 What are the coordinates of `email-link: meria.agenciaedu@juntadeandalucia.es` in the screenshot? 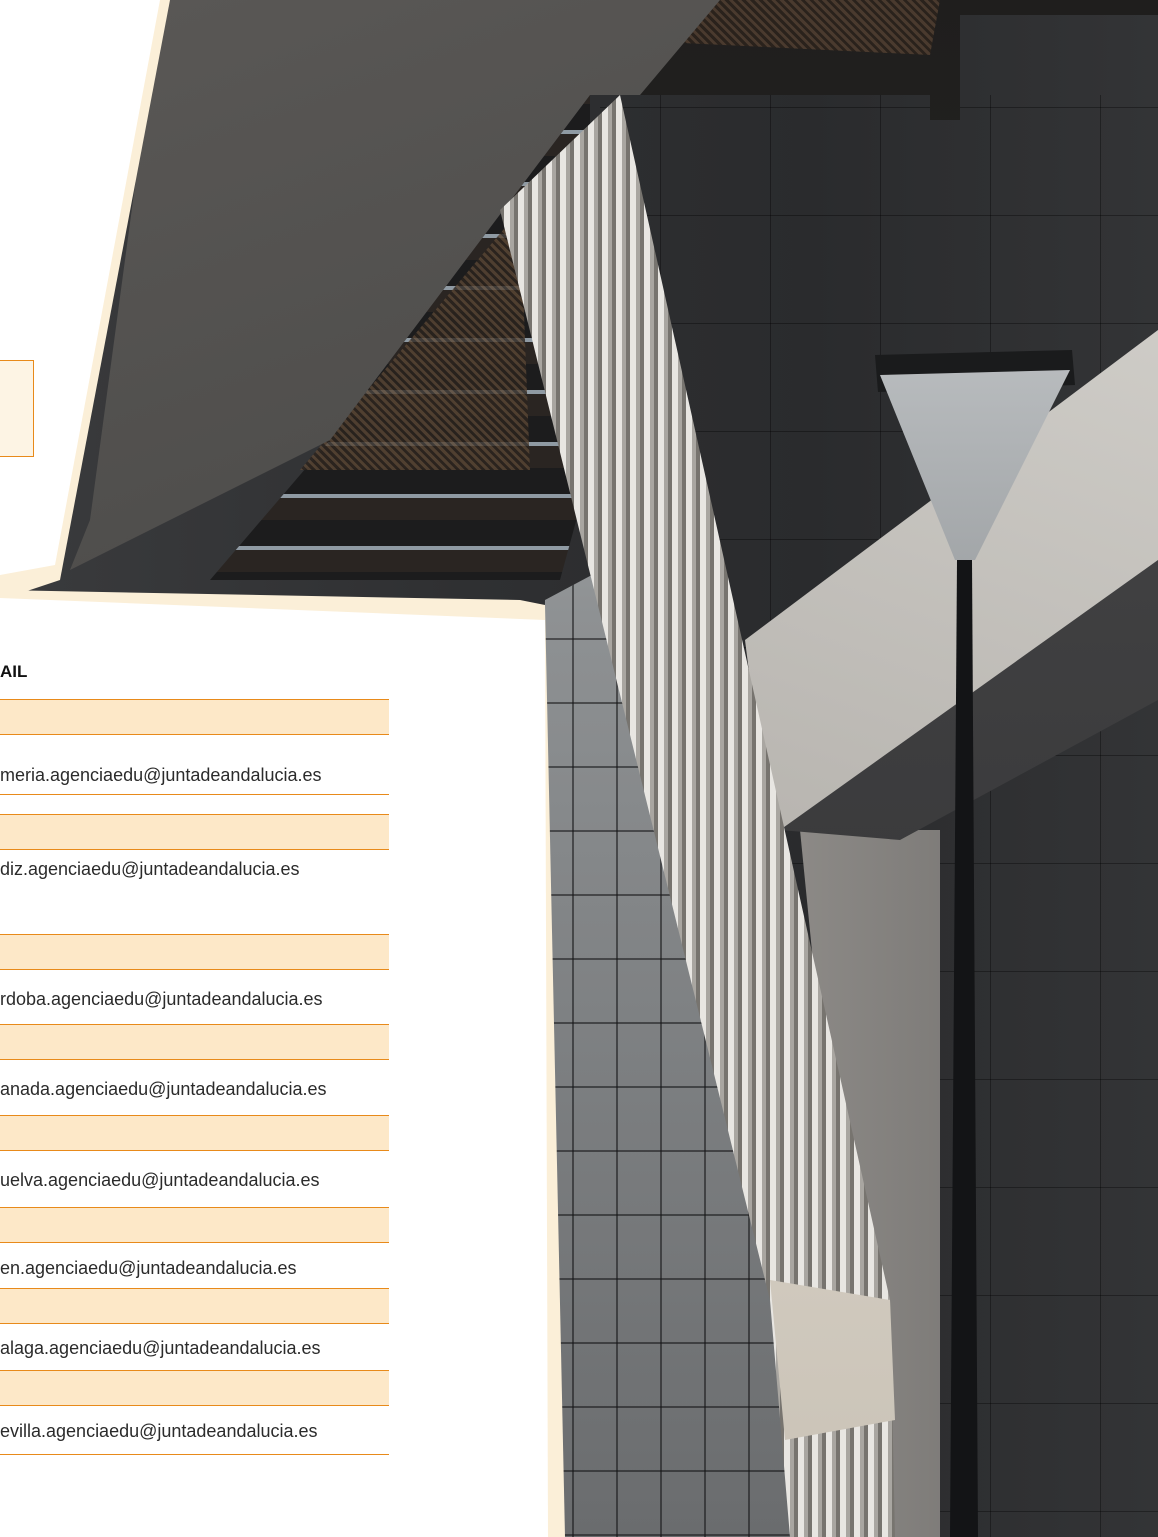 It's located at (161, 775).